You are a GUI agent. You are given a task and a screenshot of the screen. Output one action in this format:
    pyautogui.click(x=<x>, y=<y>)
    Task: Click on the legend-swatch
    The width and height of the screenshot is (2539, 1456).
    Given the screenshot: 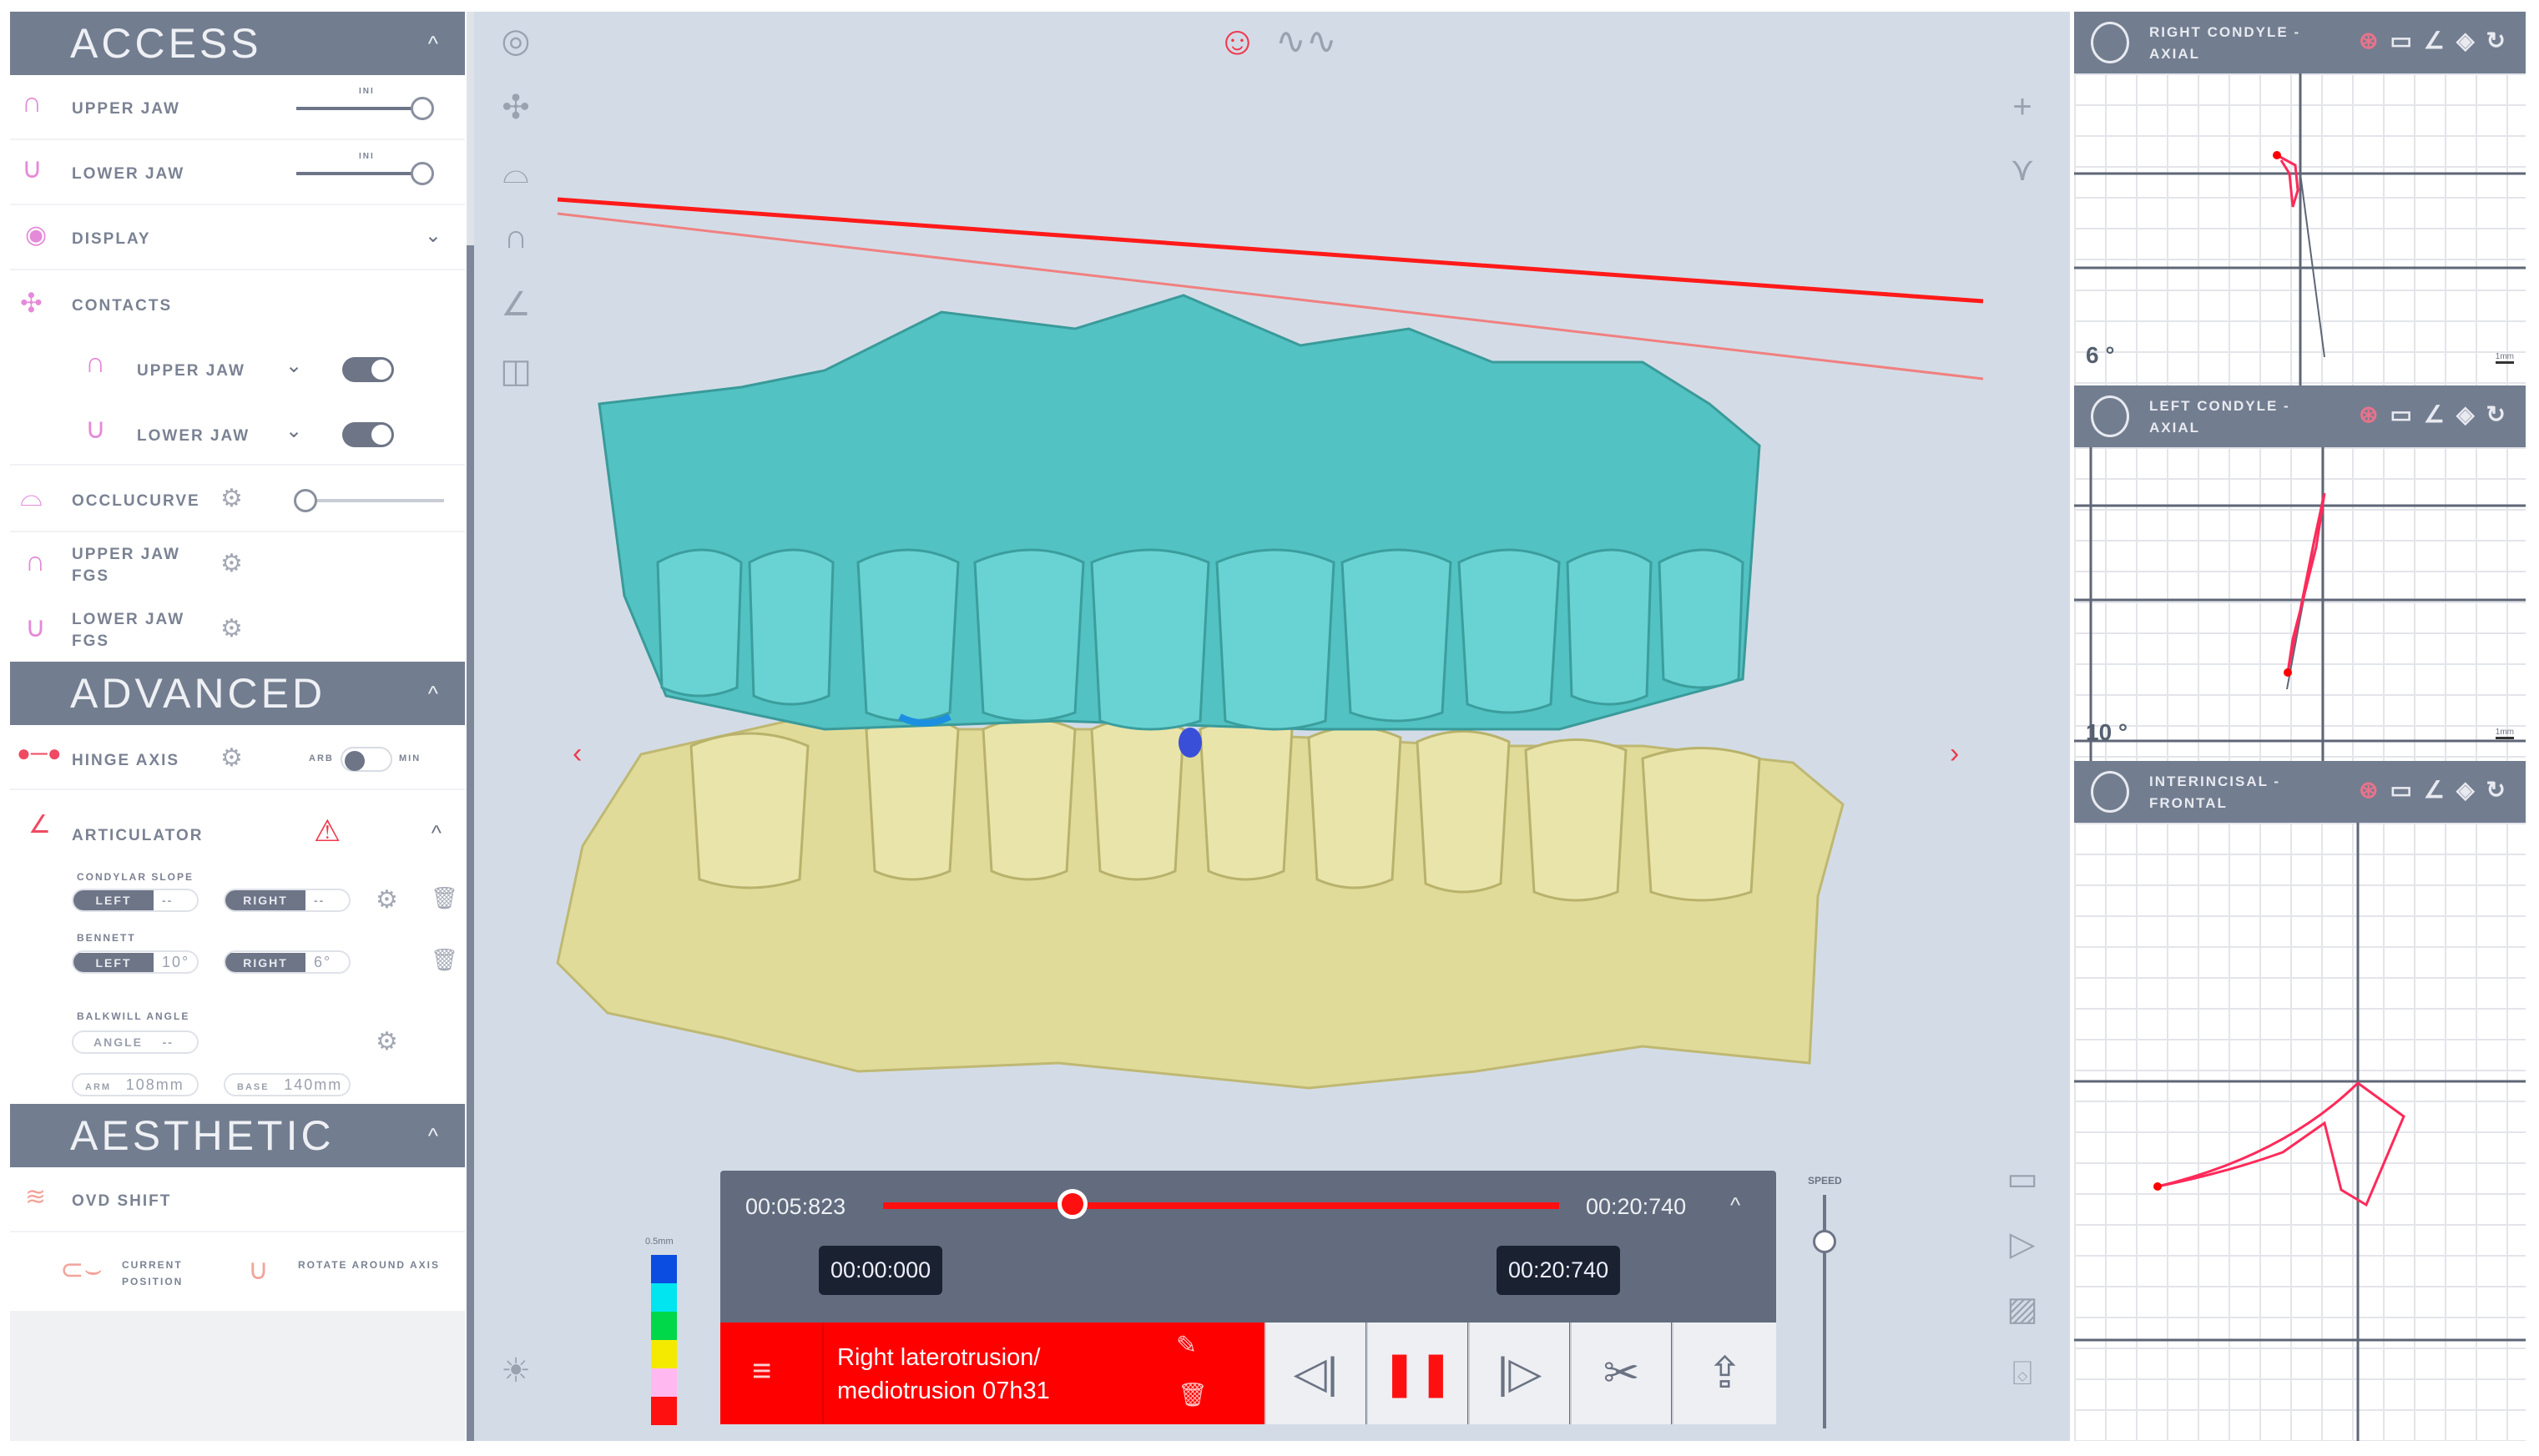 What is the action you would take?
    pyautogui.click(x=664, y=1297)
    